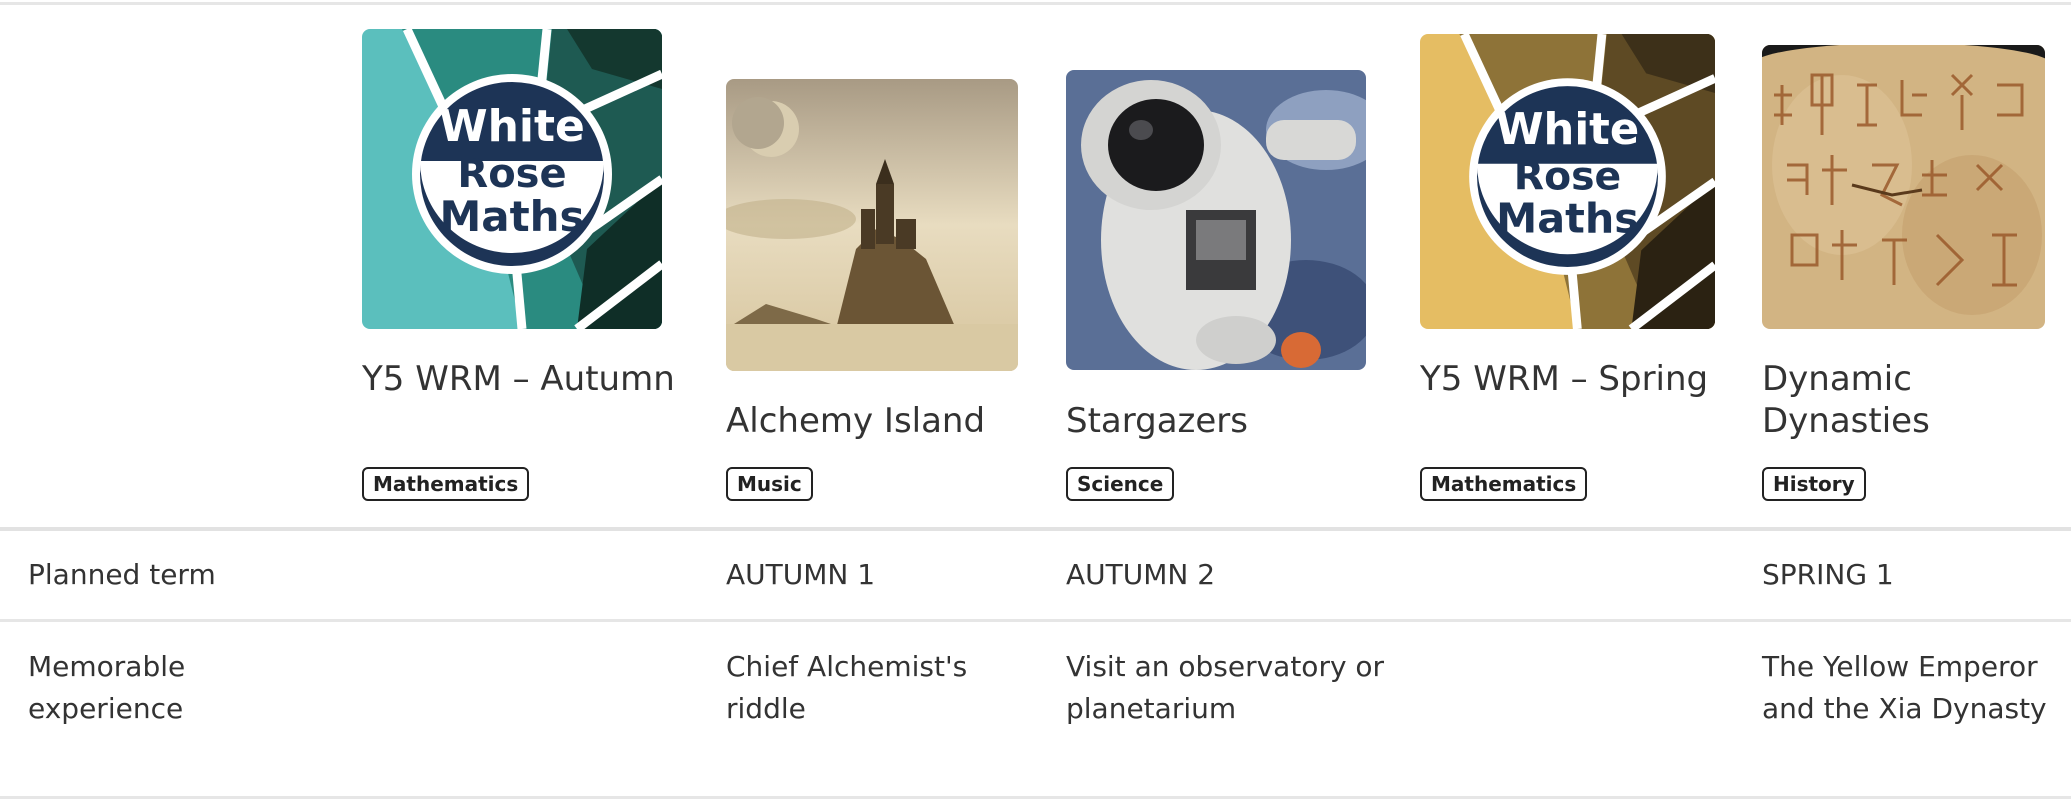 This screenshot has width=2071, height=799. I want to click on topic-card: Dynamic Dynasties History, so click(1912, 265).